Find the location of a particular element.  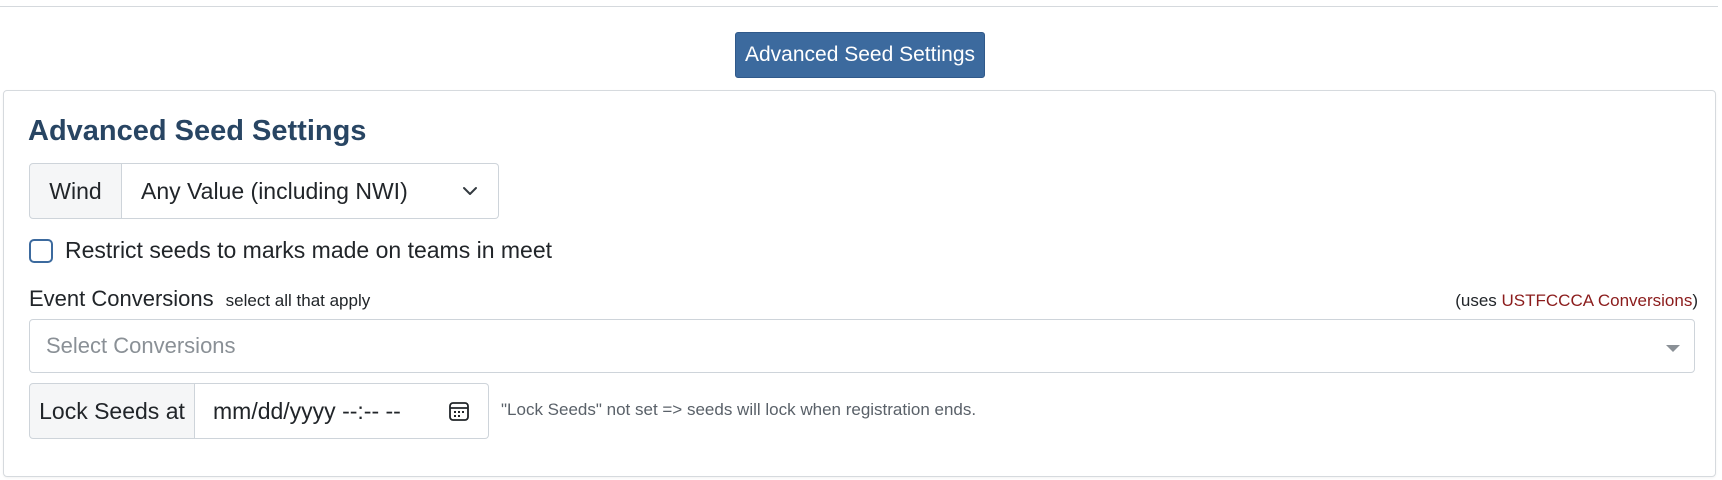

calendar-icon is located at coordinates (459, 411).